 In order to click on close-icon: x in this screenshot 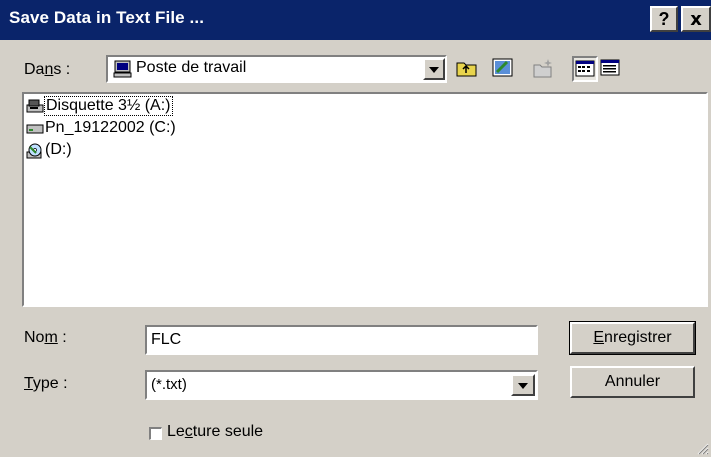, I will do `click(696, 19)`.